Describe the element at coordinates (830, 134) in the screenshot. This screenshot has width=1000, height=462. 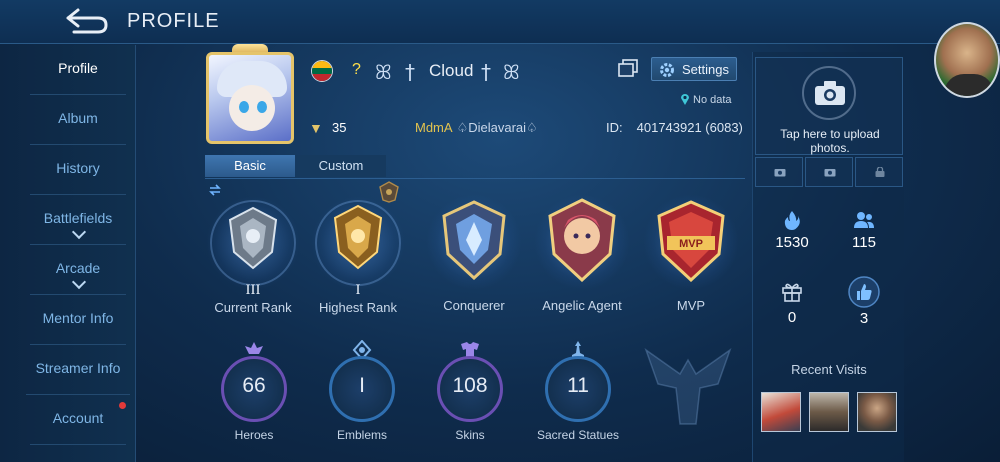
I see `upload-text-line-1: Tap here to upload` at that location.